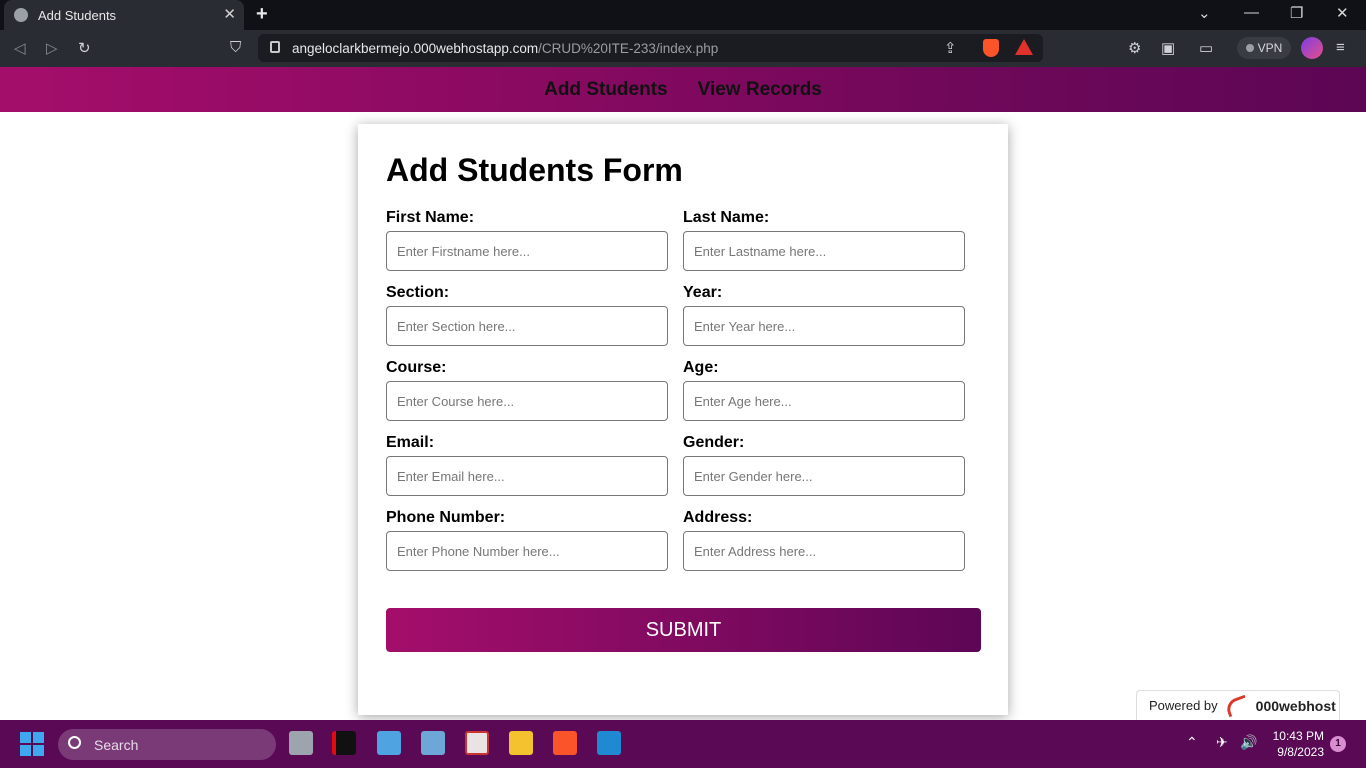 Image resolution: width=1366 pixels, height=768 pixels. I want to click on browser-tab-bar: Add Students ✕ + ⌄ — ❐ ✕, so click(683, 15).